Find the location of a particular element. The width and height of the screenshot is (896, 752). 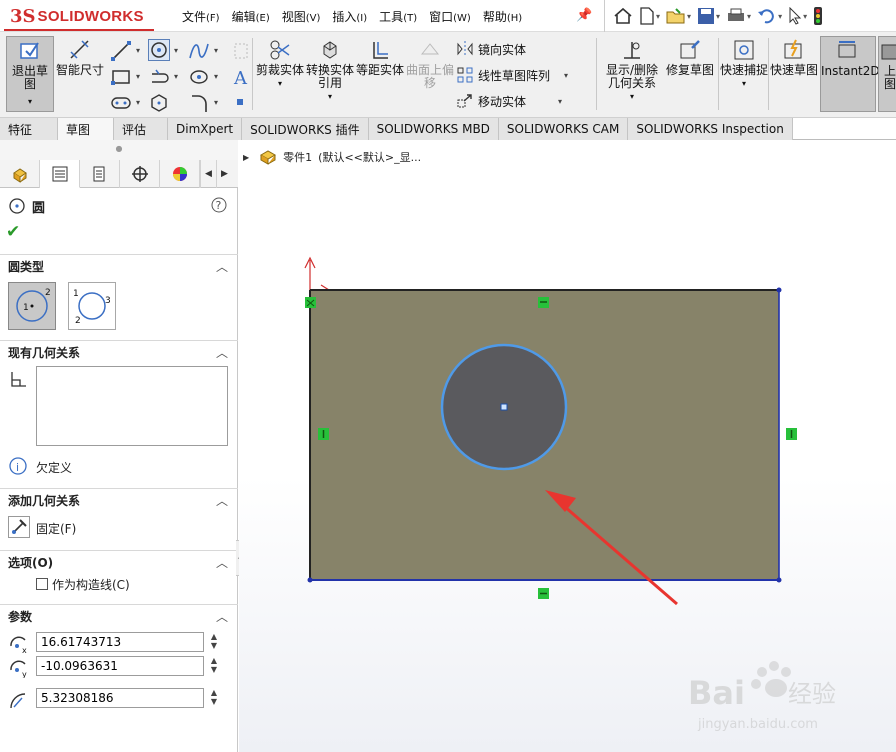

move-entities-button: 移动实体 ▾ is located at coordinates (509, 101).